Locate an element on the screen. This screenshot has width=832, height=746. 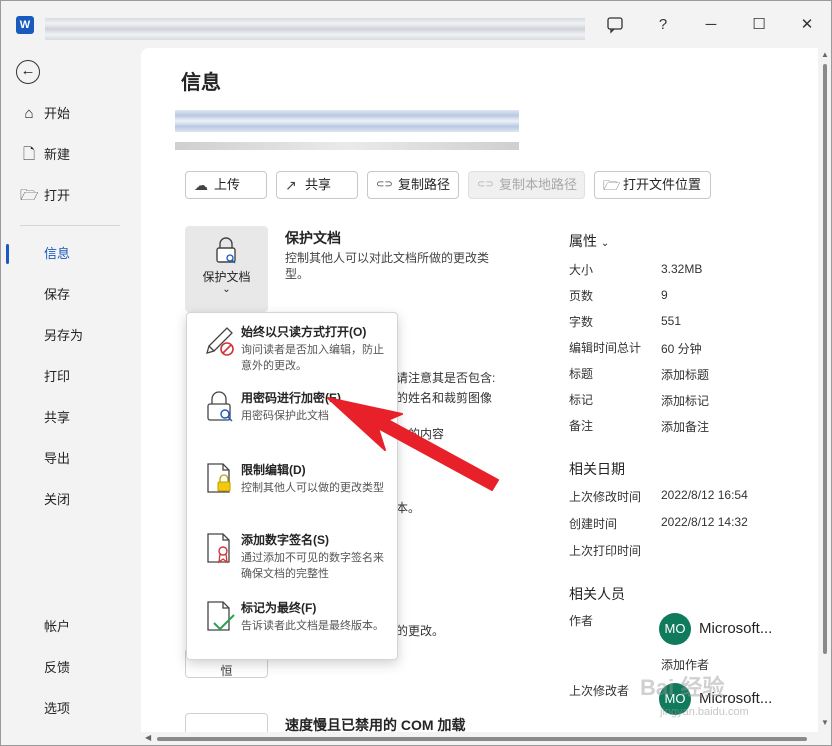
share-button-label: 共享 is located at coordinates (318, 184).